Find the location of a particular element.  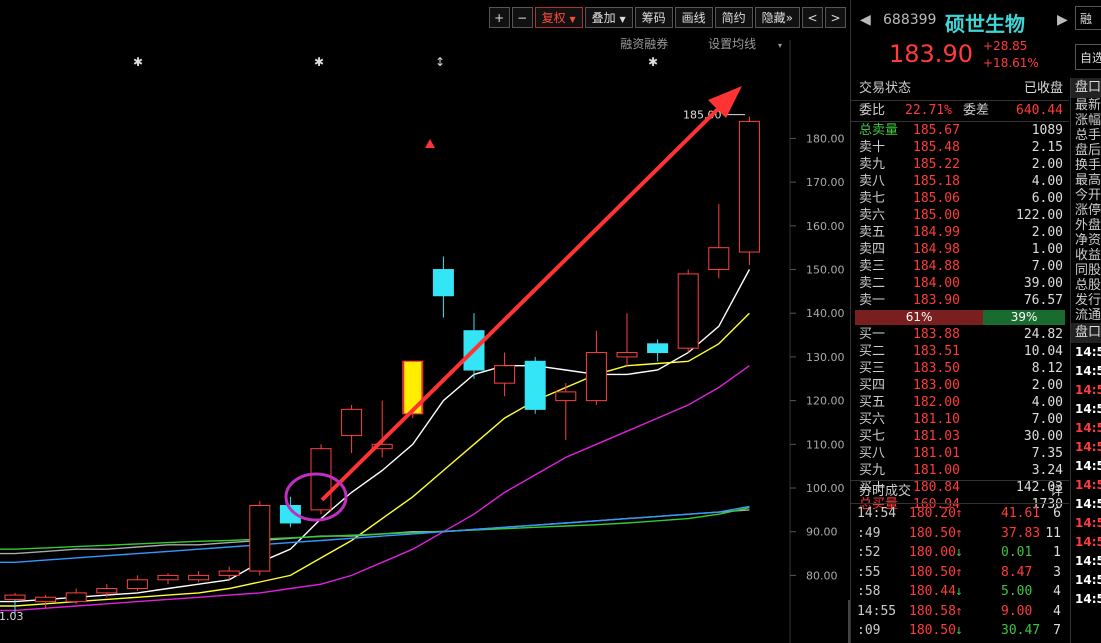

handicap-header-2: 盘口 is located at coordinates (1086, 333).